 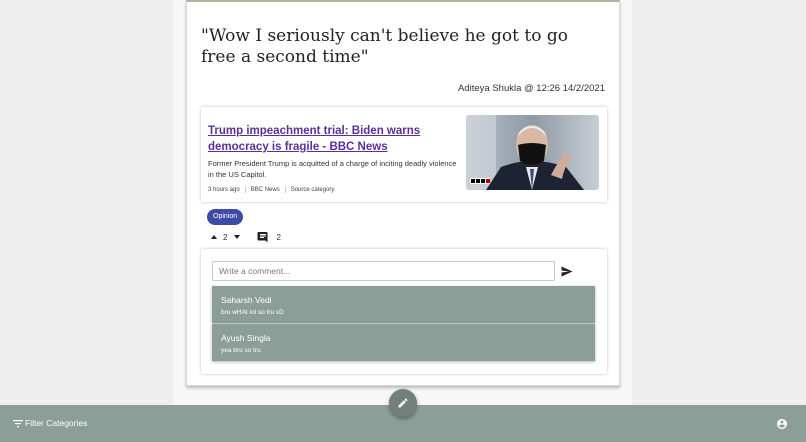 I want to click on filter-categories-button: Filter Categories, so click(x=50, y=423).